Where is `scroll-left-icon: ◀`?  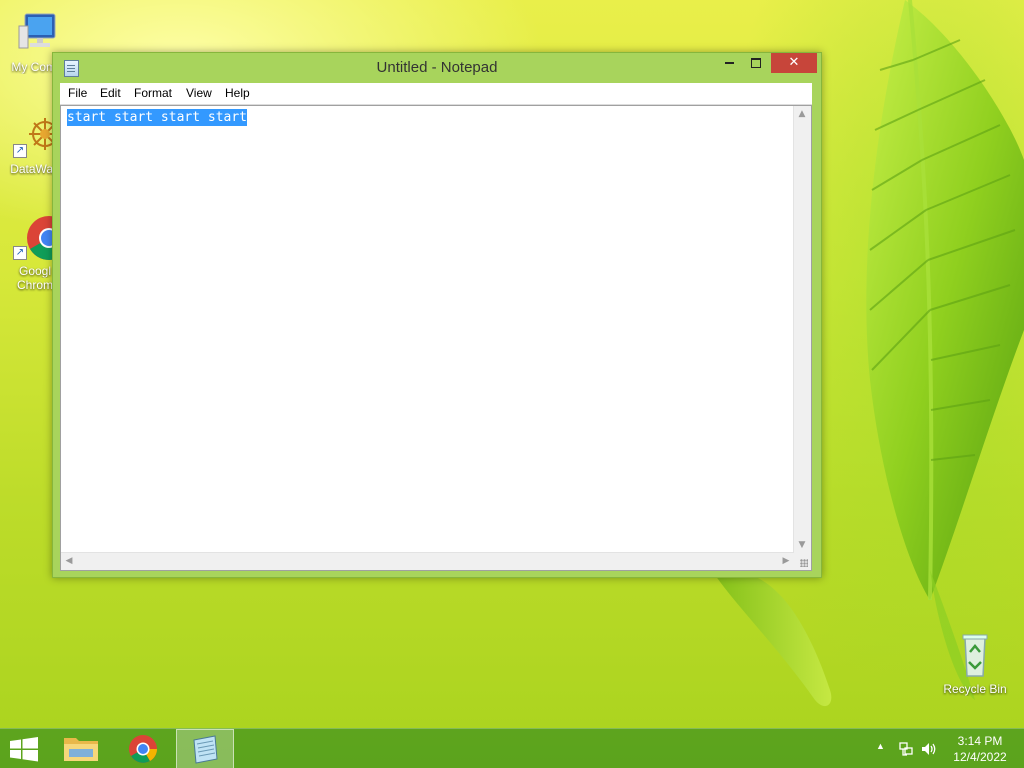 scroll-left-icon: ◀ is located at coordinates (69, 561).